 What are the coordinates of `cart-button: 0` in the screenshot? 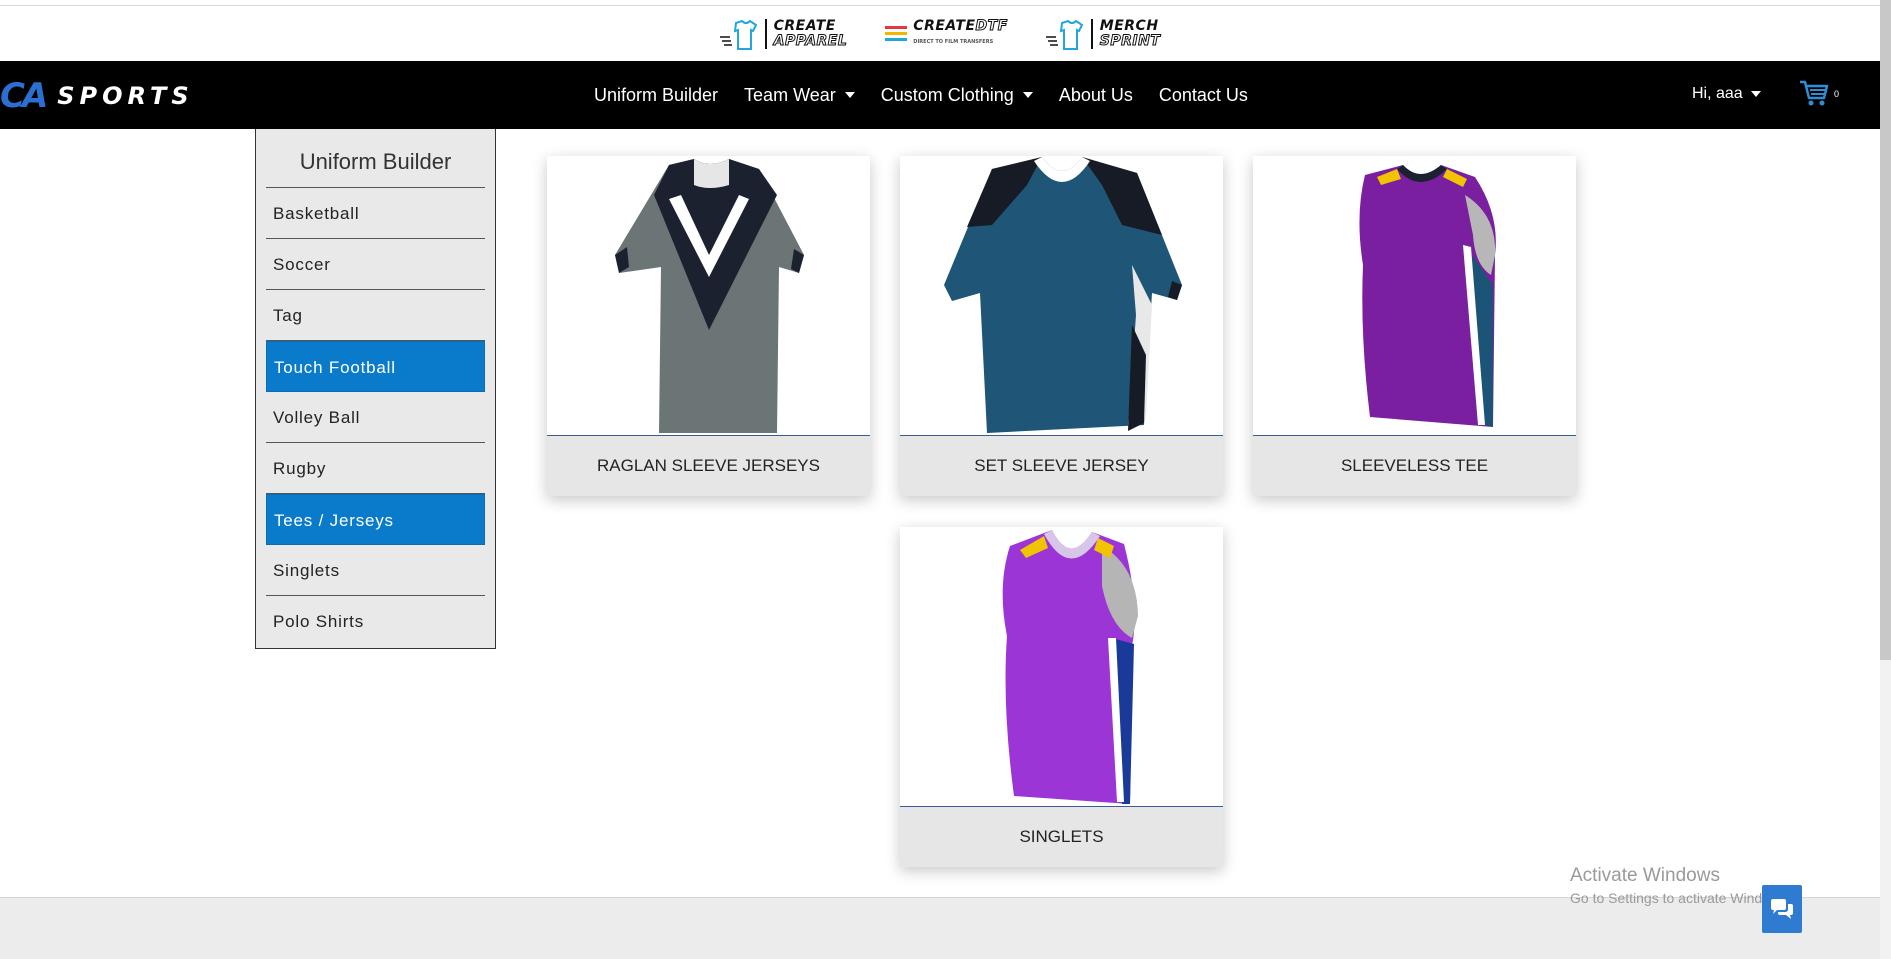 It's located at (1818, 93).